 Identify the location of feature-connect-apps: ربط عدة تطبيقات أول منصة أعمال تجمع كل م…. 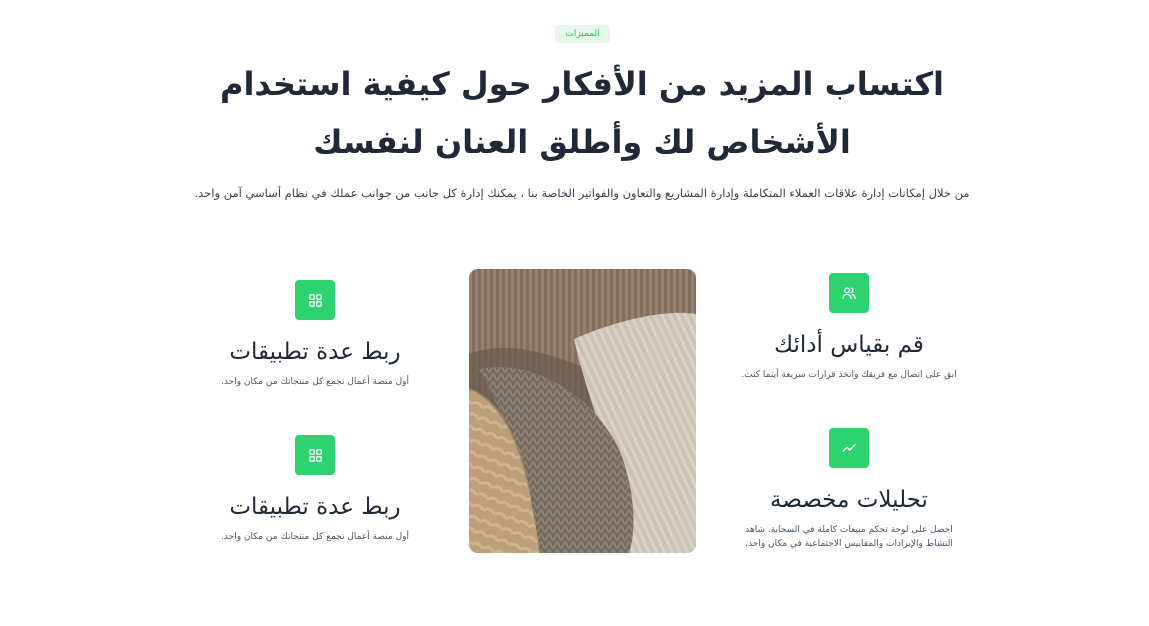
(315, 334).